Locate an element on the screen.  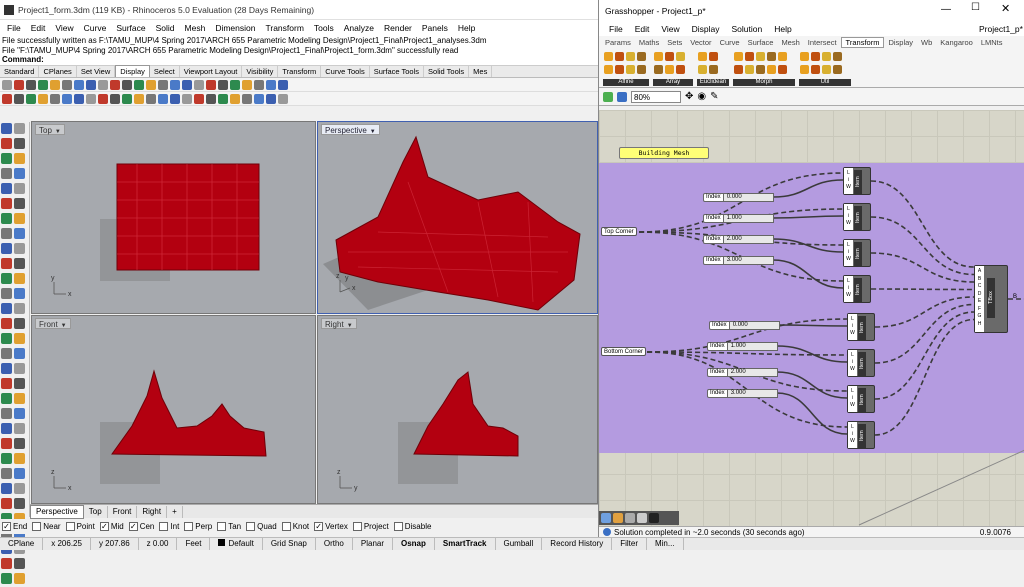
menu-item-help: Help is located at coordinates (466, 28).